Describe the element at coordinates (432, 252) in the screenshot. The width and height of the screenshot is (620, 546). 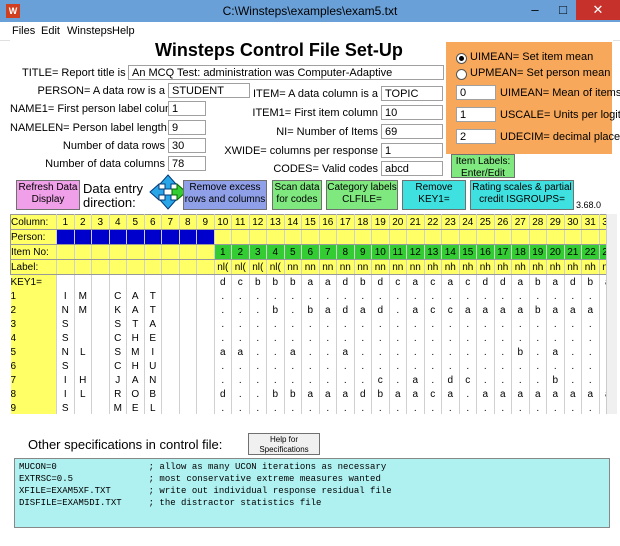
I see `item-number: 13` at that location.